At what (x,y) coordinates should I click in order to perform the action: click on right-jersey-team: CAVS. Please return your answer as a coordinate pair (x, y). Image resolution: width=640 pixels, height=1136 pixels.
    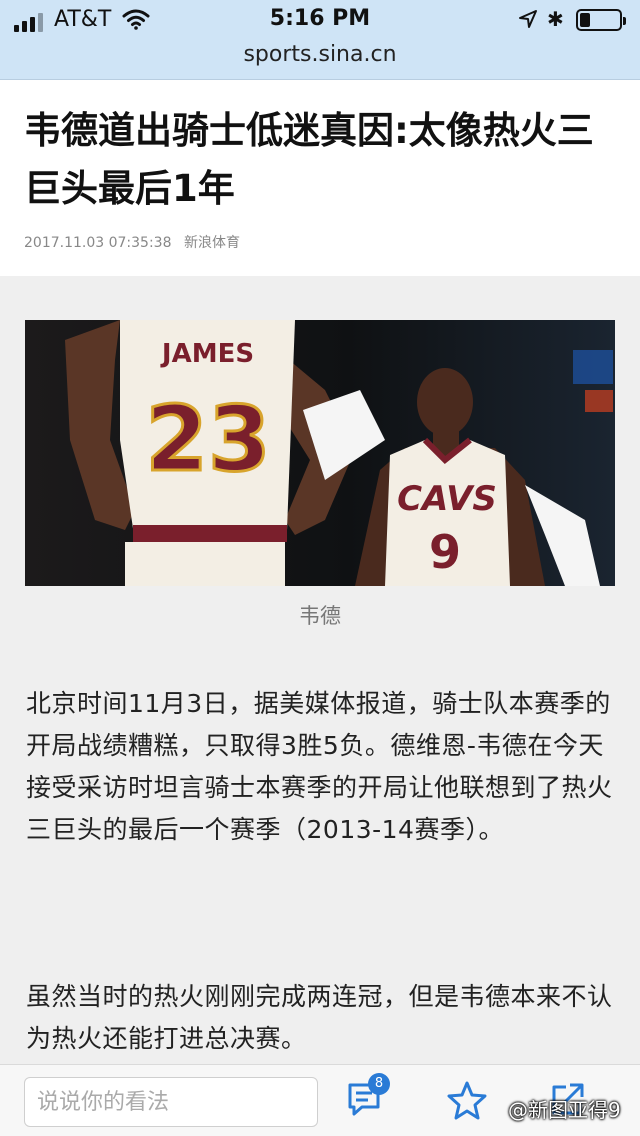
    Looking at the image, I should click on (447, 499).